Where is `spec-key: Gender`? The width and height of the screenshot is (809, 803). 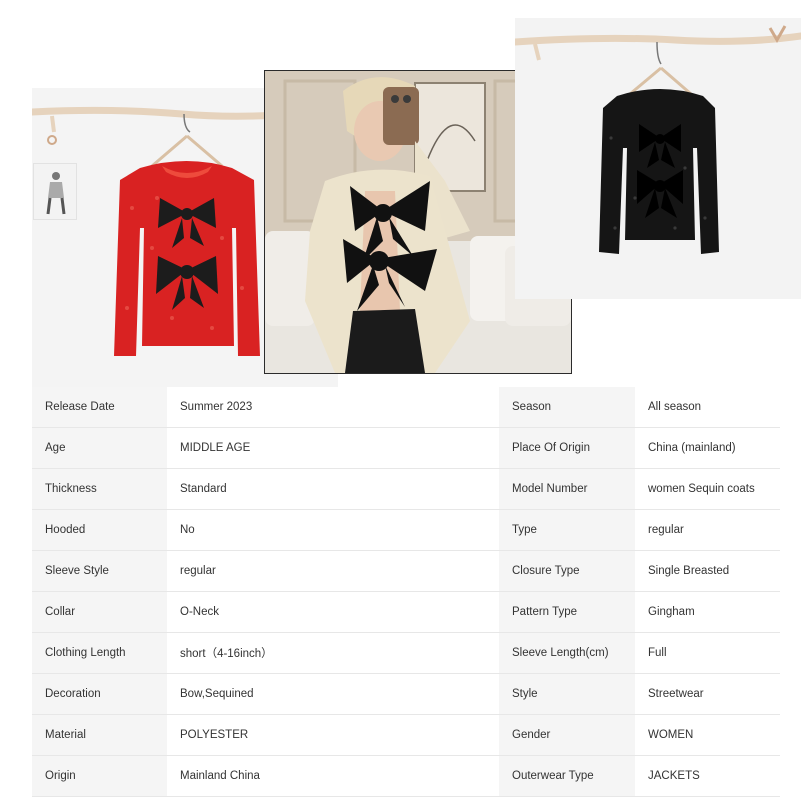
spec-key: Gender is located at coordinates (567, 735).